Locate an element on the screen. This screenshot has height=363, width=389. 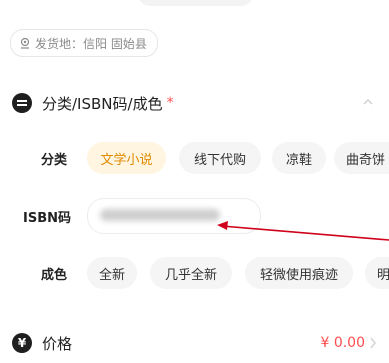
price-row: ¥ 价格 ¥ 0.00 is located at coordinates (200, 343).